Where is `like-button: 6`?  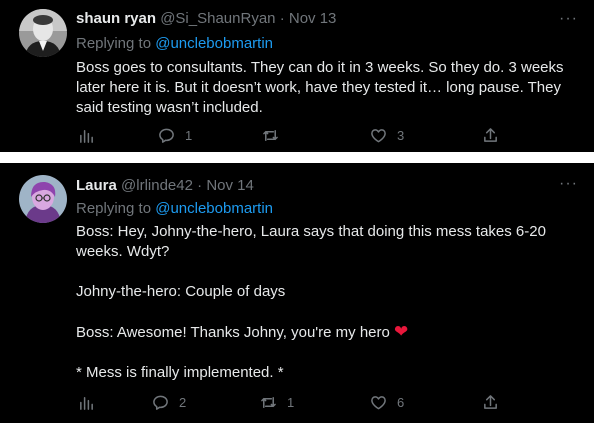
like-button: 6 is located at coordinates (387, 402).